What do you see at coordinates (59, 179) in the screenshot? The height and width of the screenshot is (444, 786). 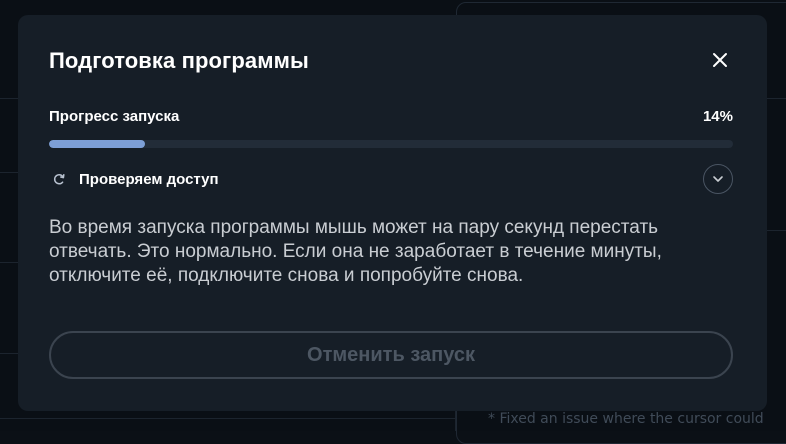 I see `spinner-icon` at bounding box center [59, 179].